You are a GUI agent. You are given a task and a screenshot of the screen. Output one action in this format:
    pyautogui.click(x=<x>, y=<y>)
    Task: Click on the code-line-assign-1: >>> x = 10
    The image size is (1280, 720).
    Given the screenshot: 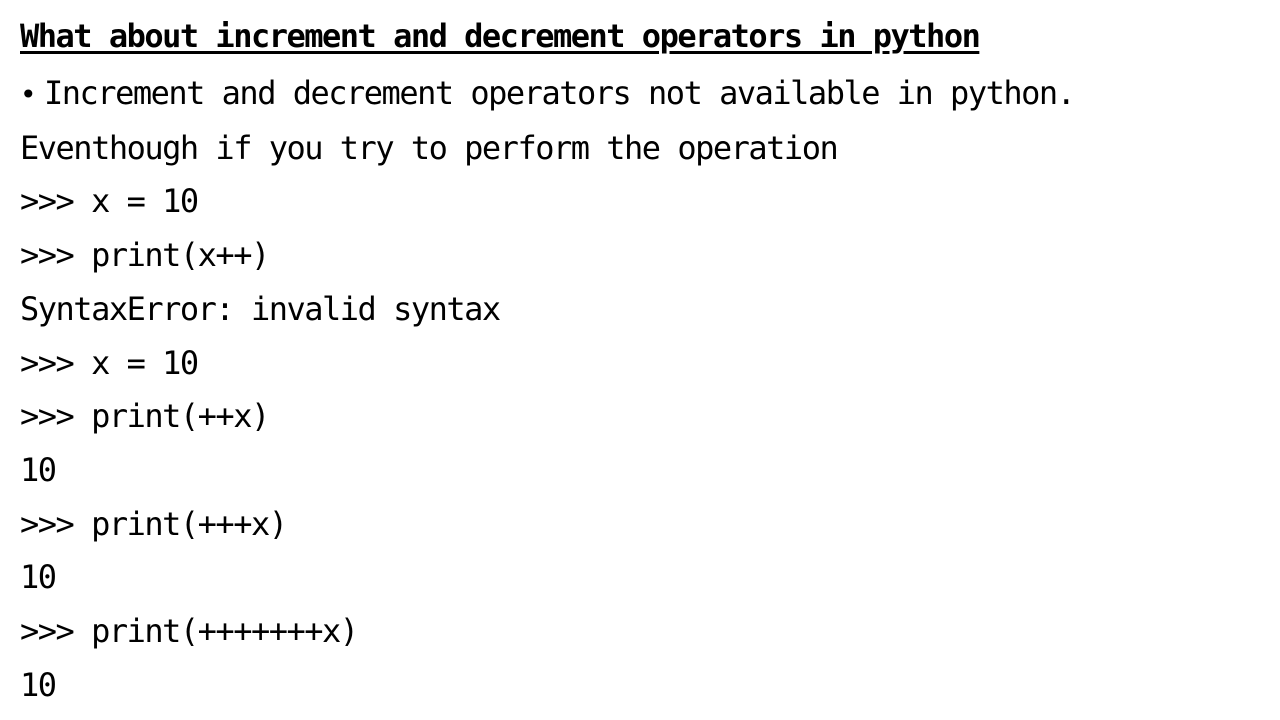 What is the action you would take?
    pyautogui.click(x=109, y=201)
    